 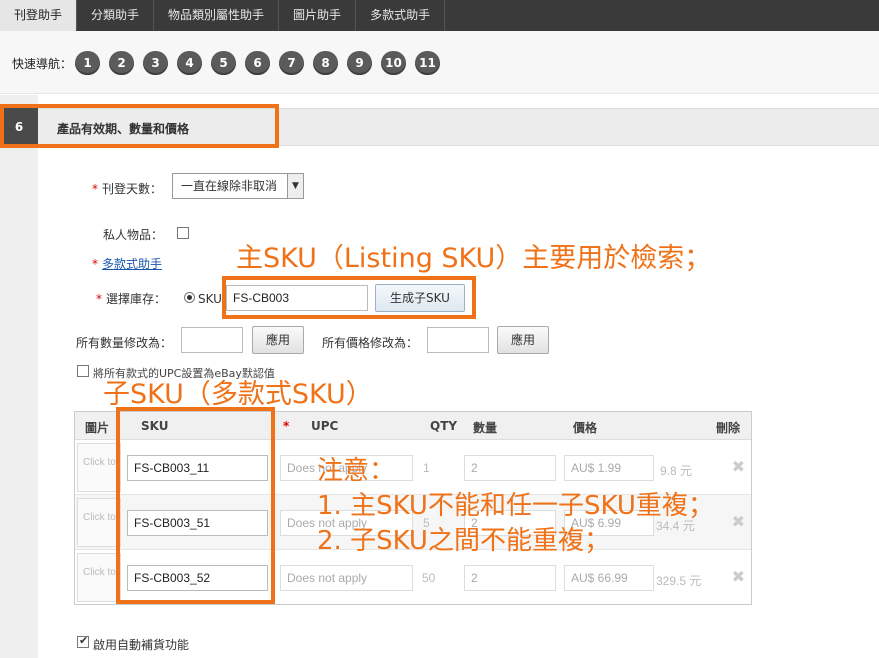 What do you see at coordinates (679, 581) in the screenshot?
I see `converted-price: 329.5 元` at bounding box center [679, 581].